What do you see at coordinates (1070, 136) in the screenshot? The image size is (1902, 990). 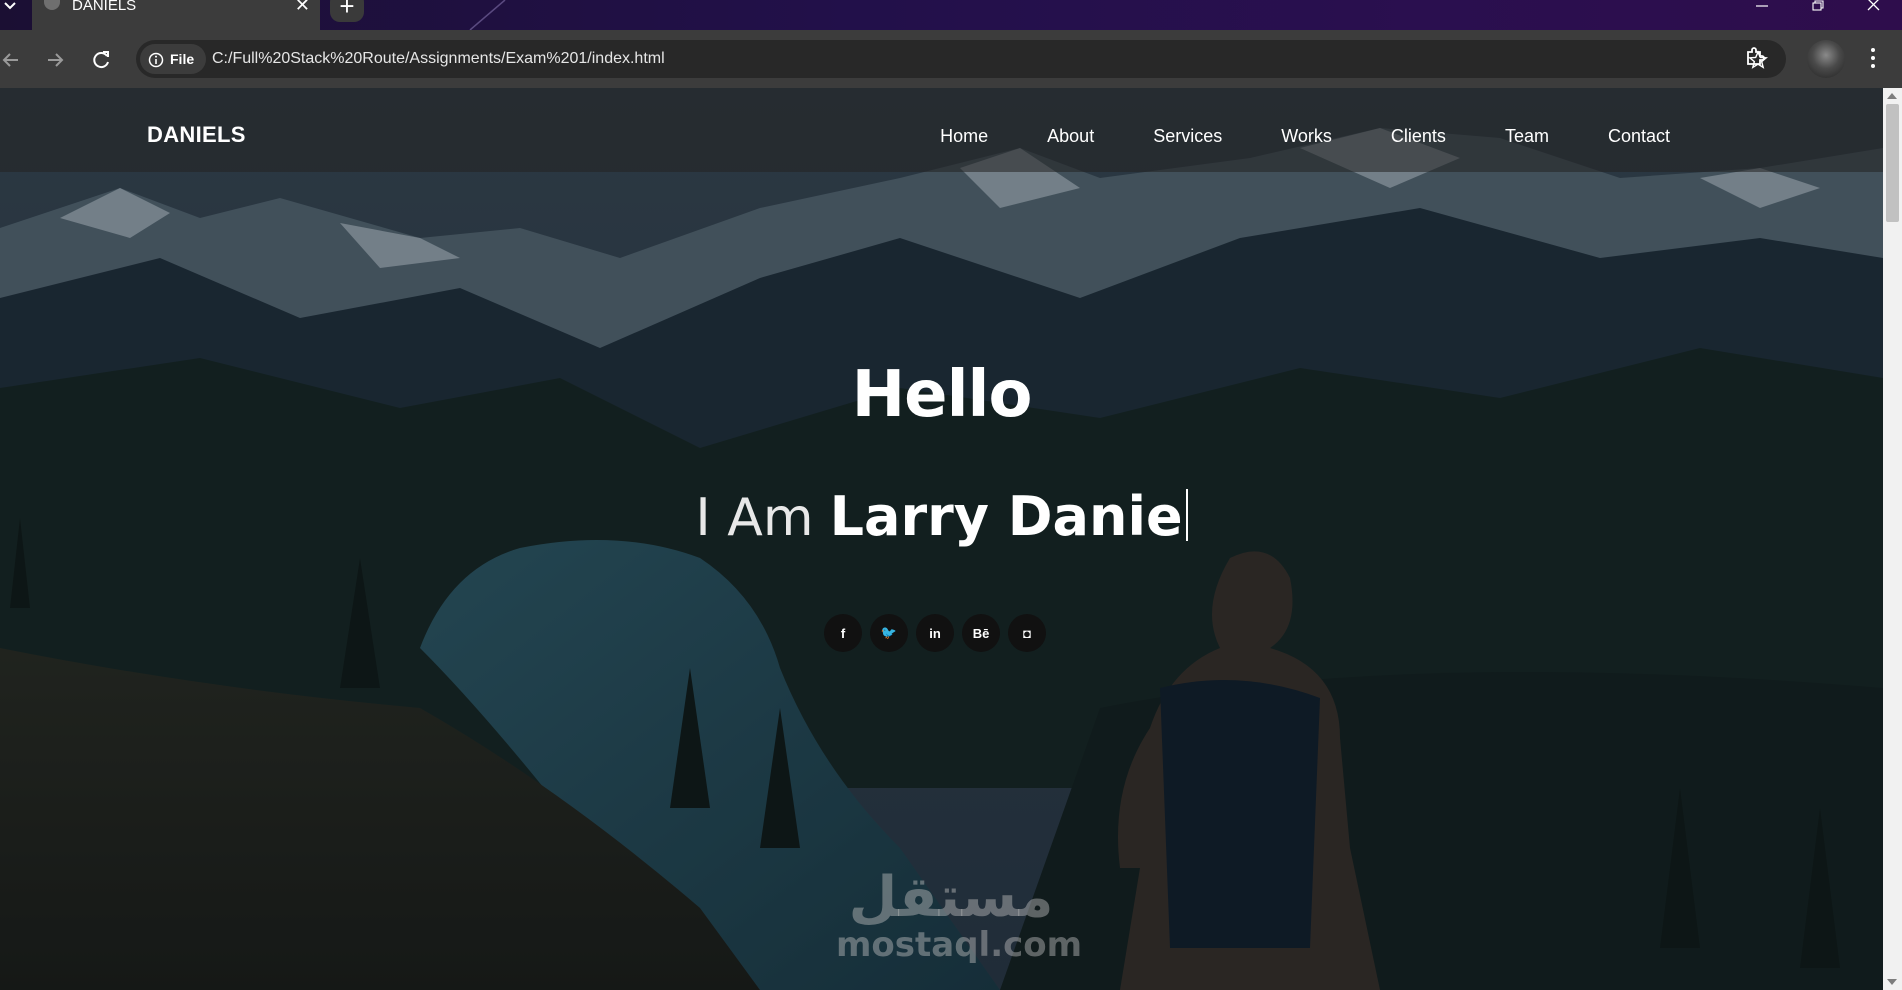 I see `nav-link-about: About` at bounding box center [1070, 136].